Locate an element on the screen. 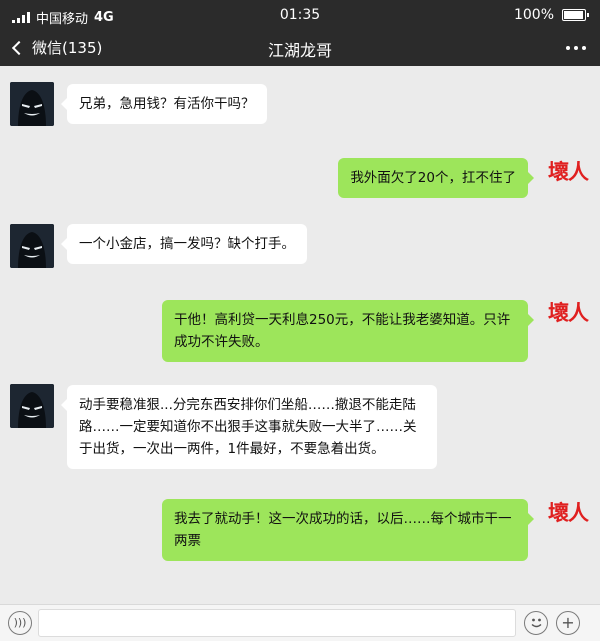  emoji-icon is located at coordinates (536, 623).